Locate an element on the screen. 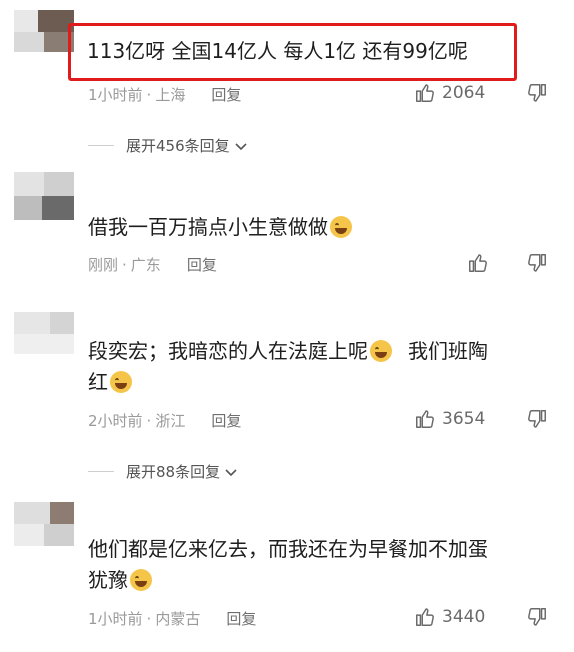  comment-time: 刚刚 is located at coordinates (103, 265).